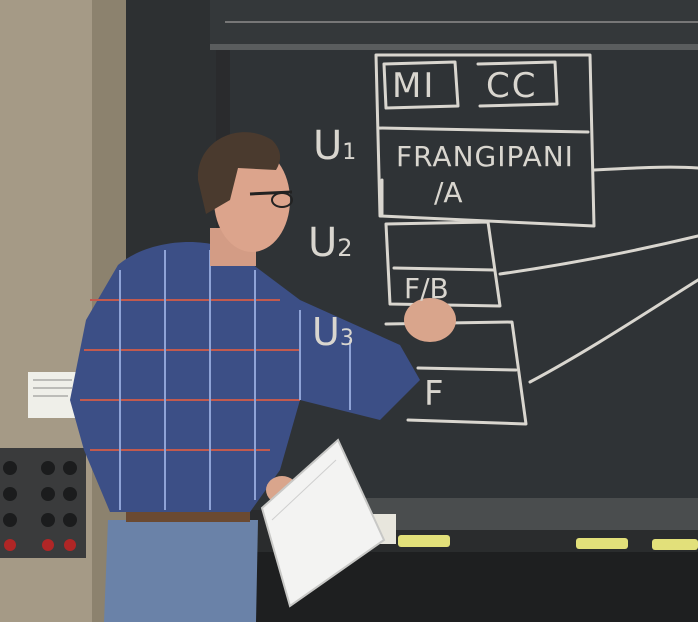 This screenshot has height=622, width=698. Describe the element at coordinates (448, 192) in the screenshot. I see `box1-line2: /A` at that location.